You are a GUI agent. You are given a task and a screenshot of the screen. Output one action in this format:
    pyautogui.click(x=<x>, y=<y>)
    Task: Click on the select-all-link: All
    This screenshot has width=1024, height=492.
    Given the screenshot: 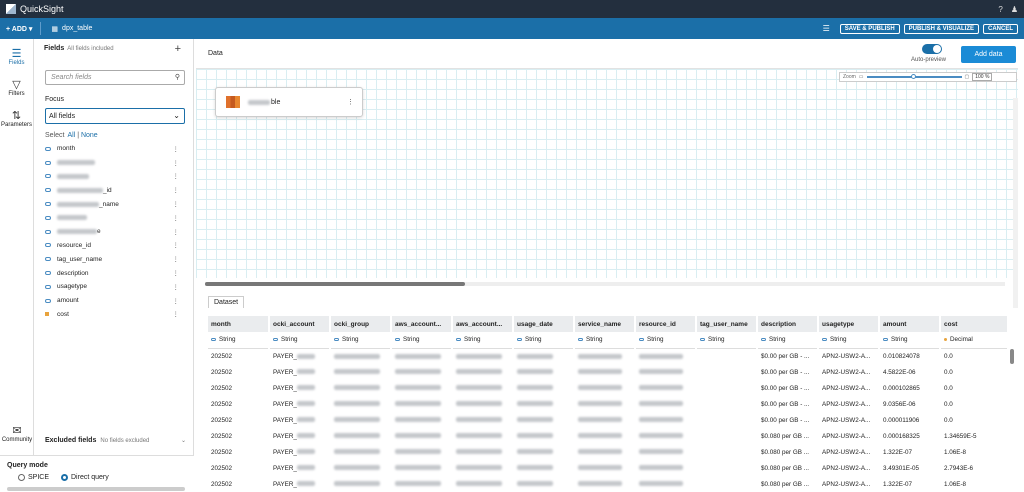 What is the action you would take?
    pyautogui.click(x=71, y=135)
    